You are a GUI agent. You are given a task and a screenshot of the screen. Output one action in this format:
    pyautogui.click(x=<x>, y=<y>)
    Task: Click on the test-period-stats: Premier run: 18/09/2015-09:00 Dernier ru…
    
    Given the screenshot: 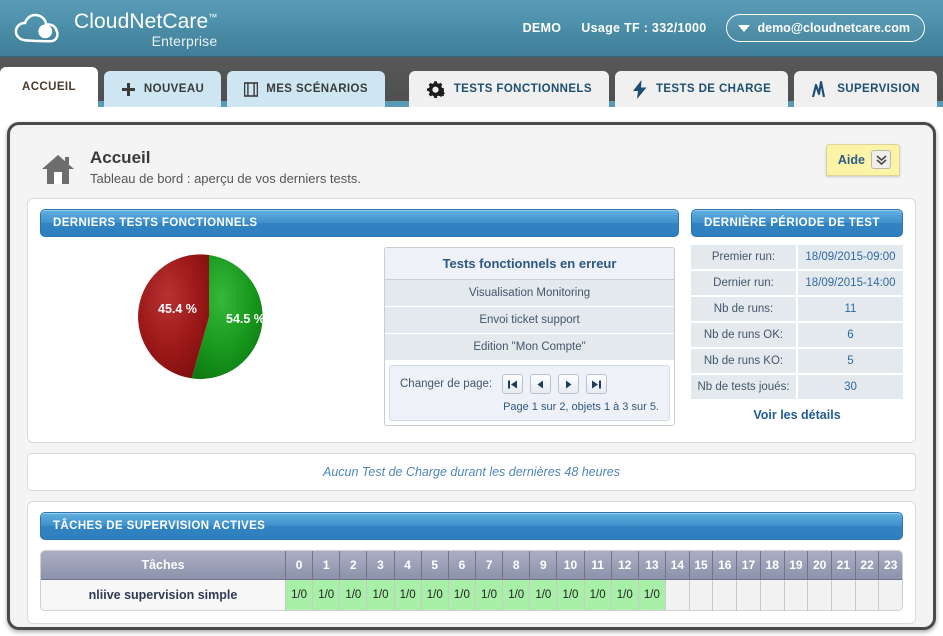 What is the action you would take?
    pyautogui.click(x=797, y=322)
    